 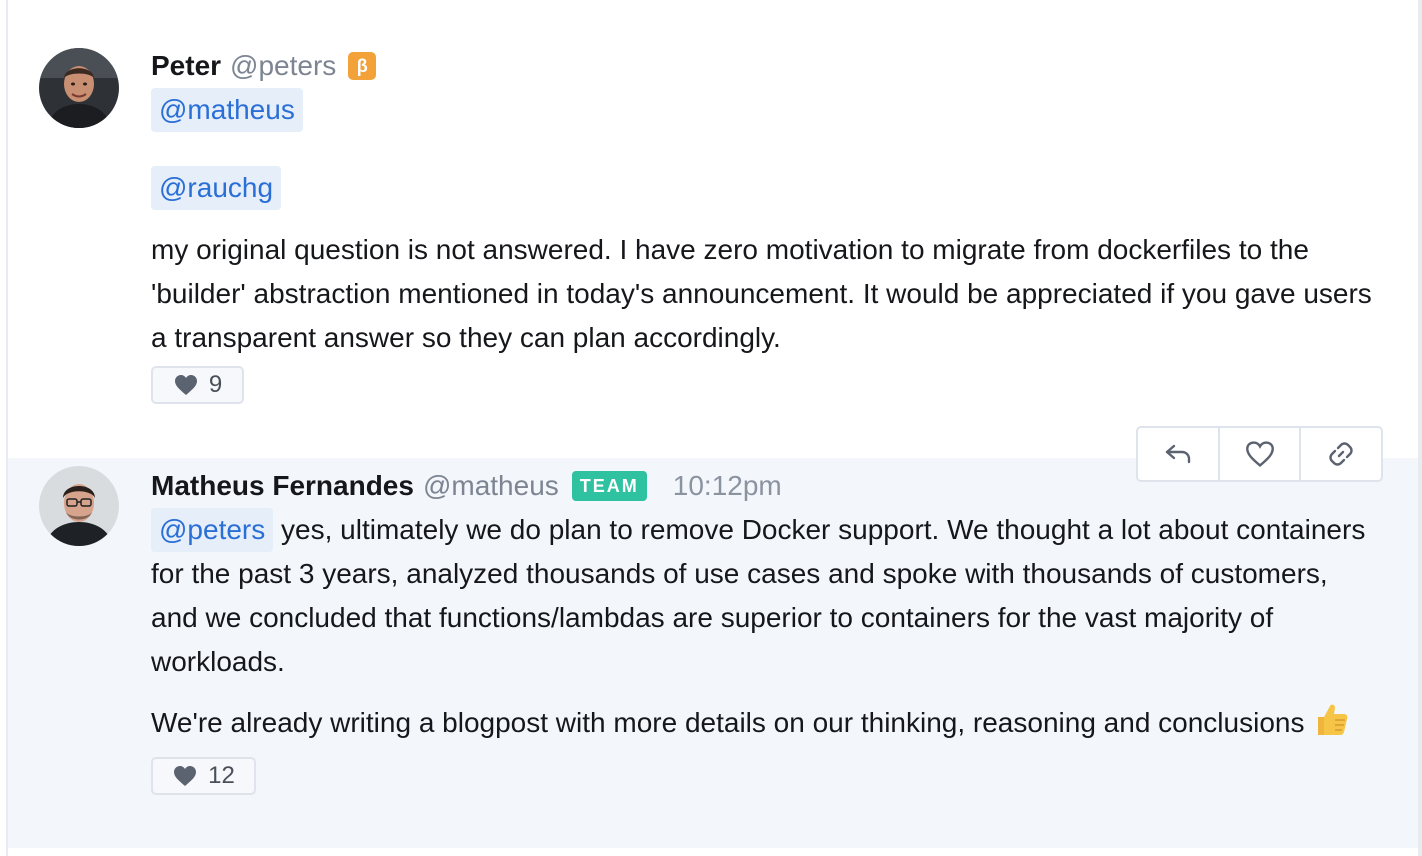 I want to click on author-handle: @matheus, so click(x=491, y=486).